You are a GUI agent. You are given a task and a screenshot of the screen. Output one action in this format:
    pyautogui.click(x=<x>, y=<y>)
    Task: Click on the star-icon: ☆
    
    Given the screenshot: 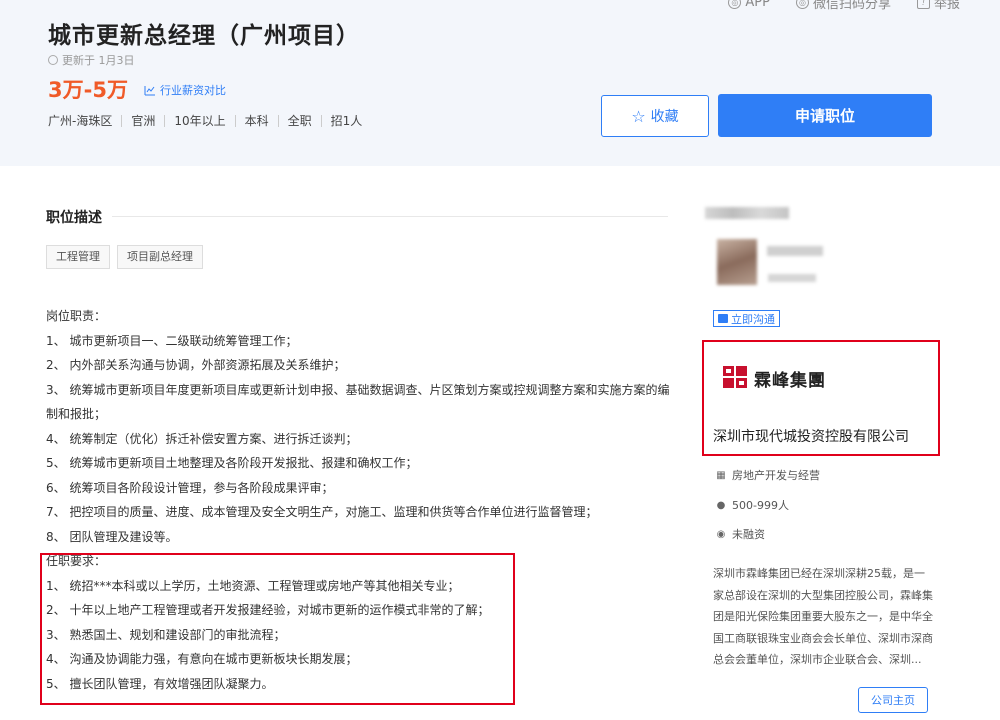 What is the action you would take?
    pyautogui.click(x=638, y=116)
    